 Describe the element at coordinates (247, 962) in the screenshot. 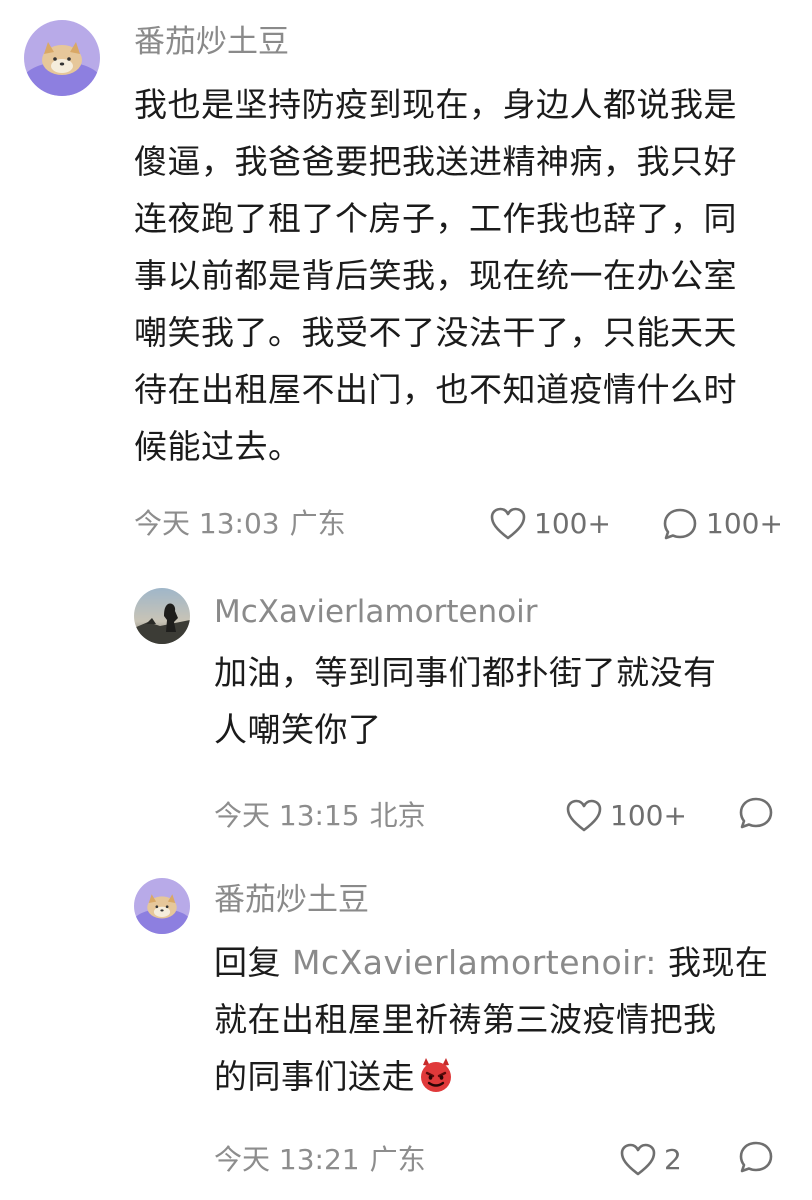

I see `reply-prefix: 回复` at that location.